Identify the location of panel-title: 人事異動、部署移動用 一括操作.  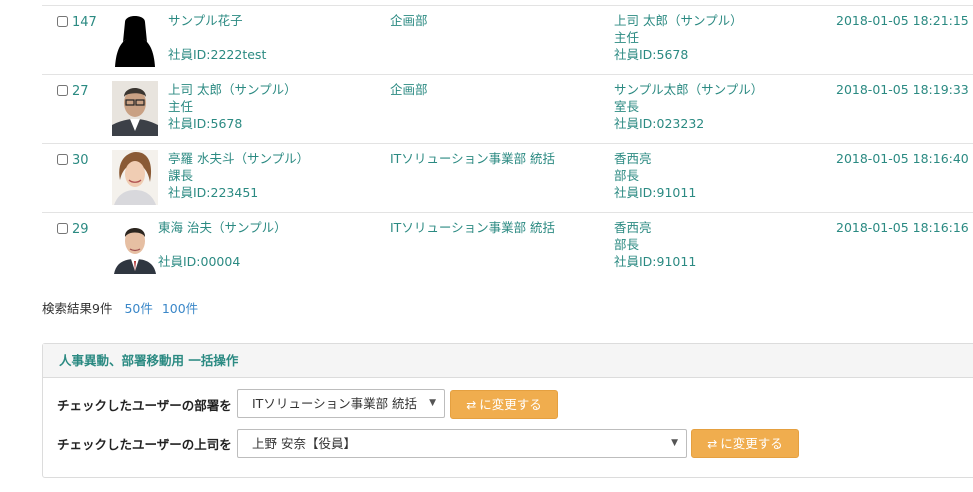
(508, 361).